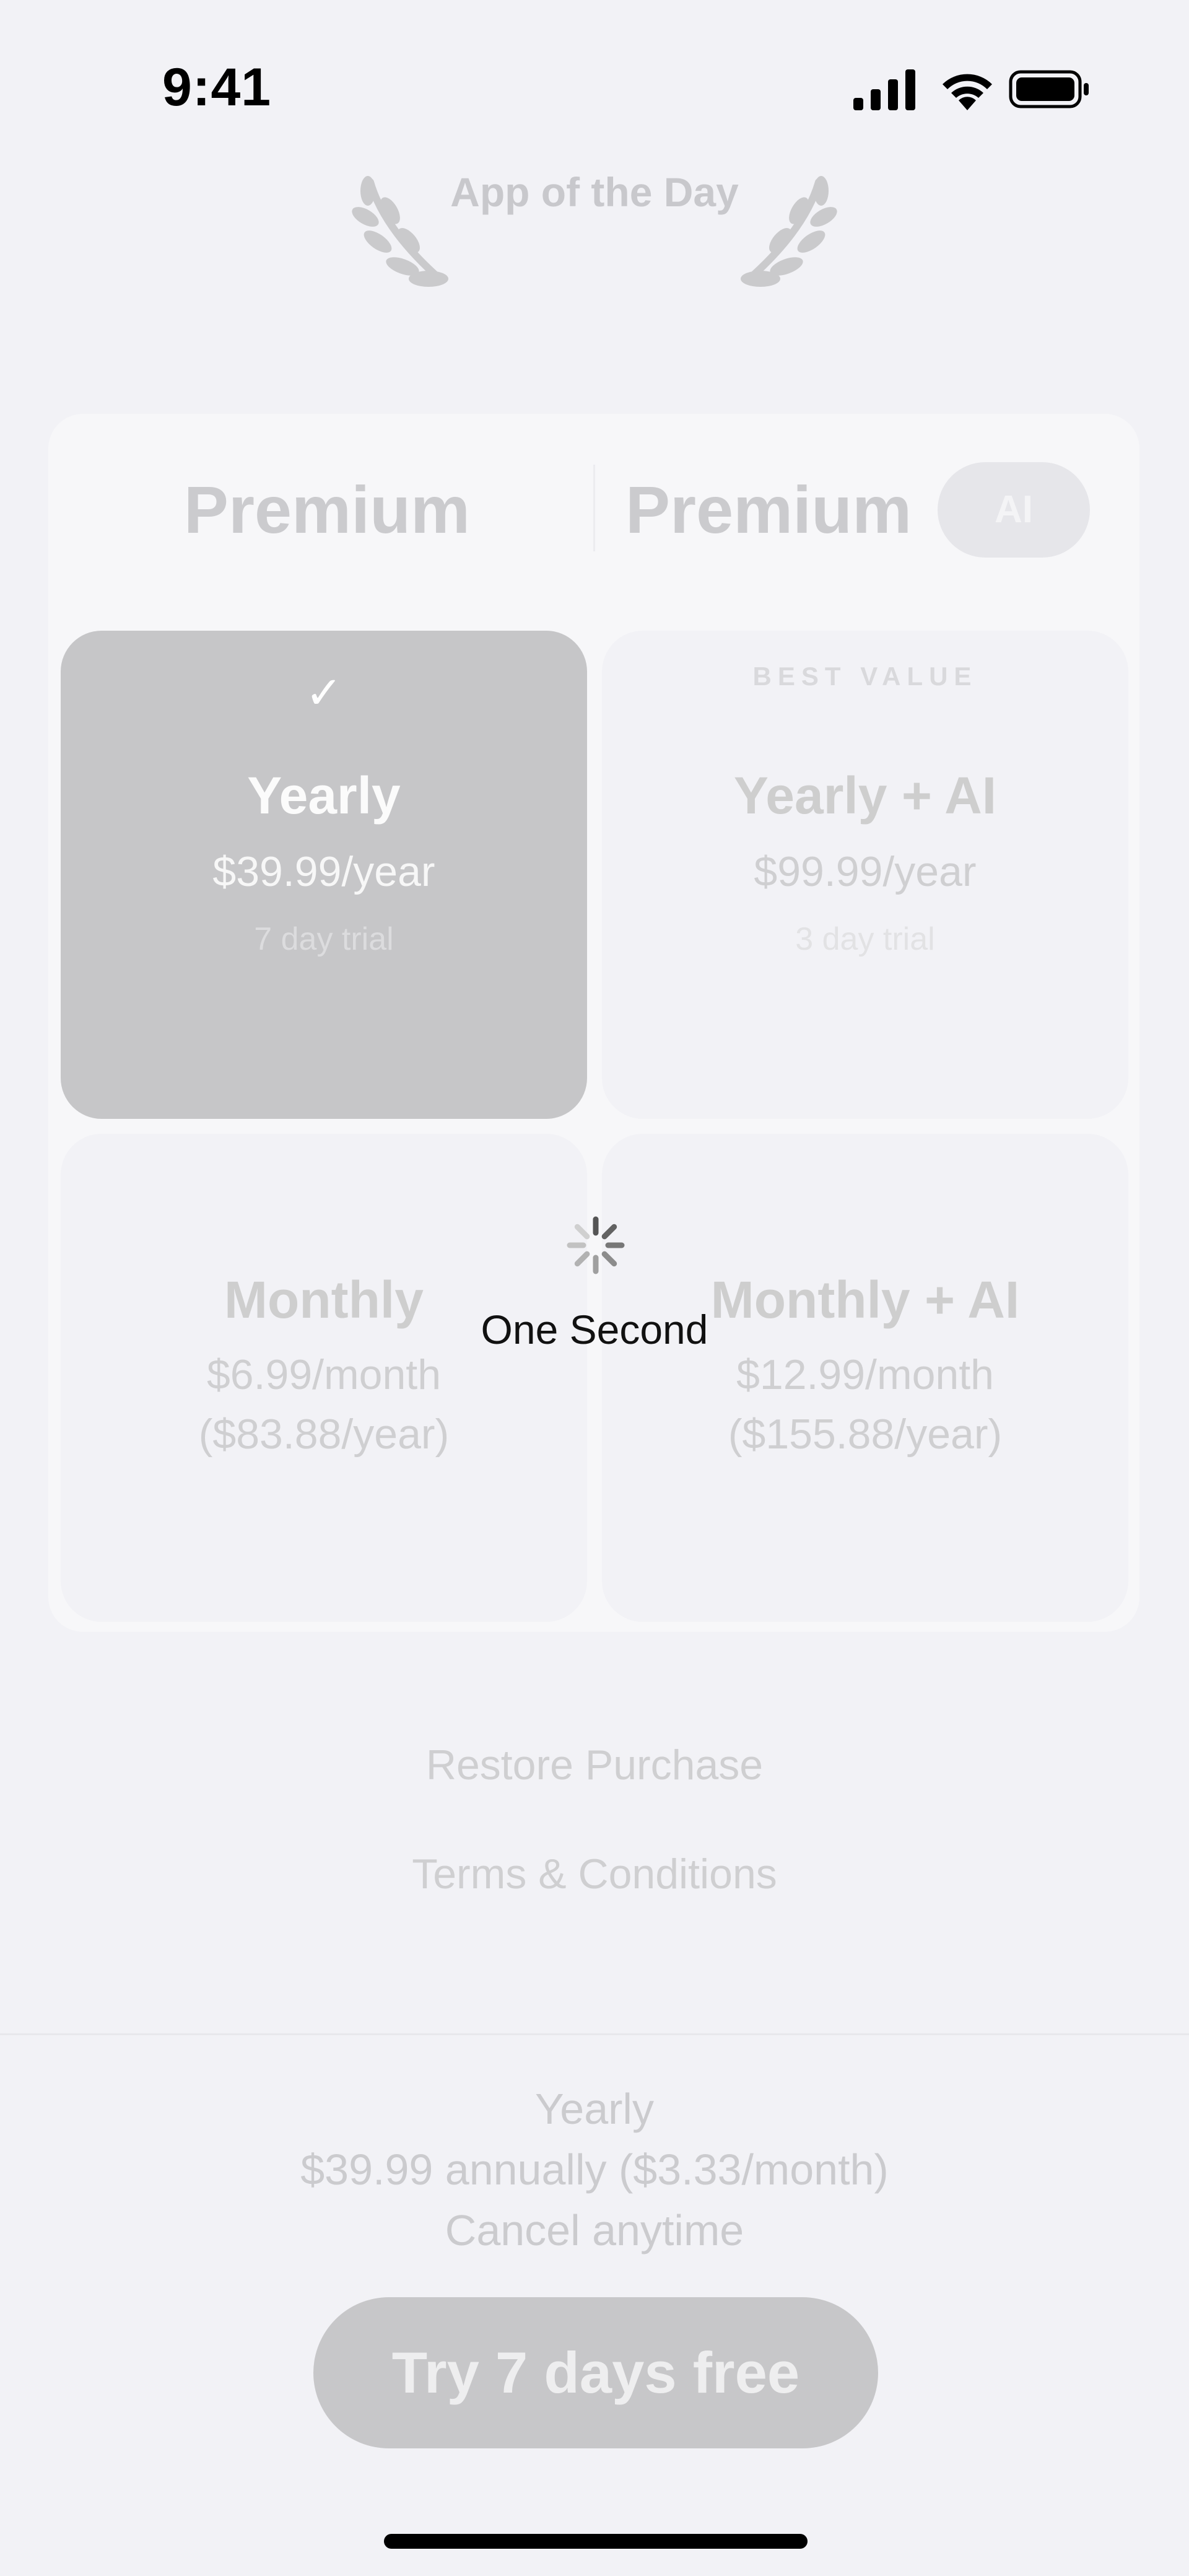 The image size is (1189, 2576). Describe the element at coordinates (789, 231) in the screenshot. I see `laurel-right-icon` at that location.